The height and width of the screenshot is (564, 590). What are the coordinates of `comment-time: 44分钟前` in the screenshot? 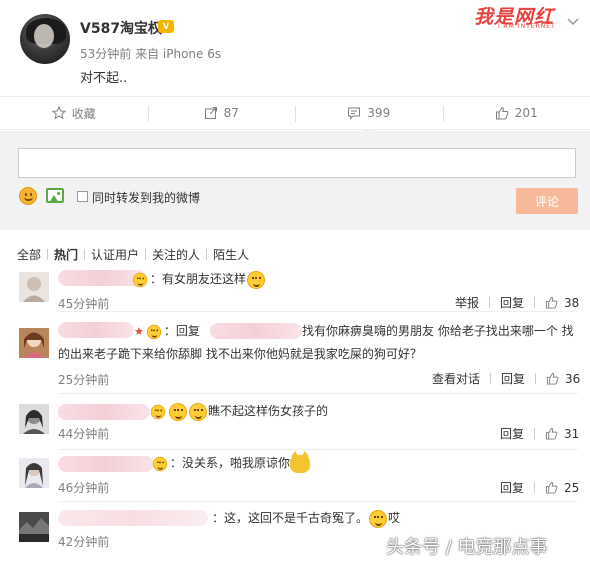 It's located at (84, 434).